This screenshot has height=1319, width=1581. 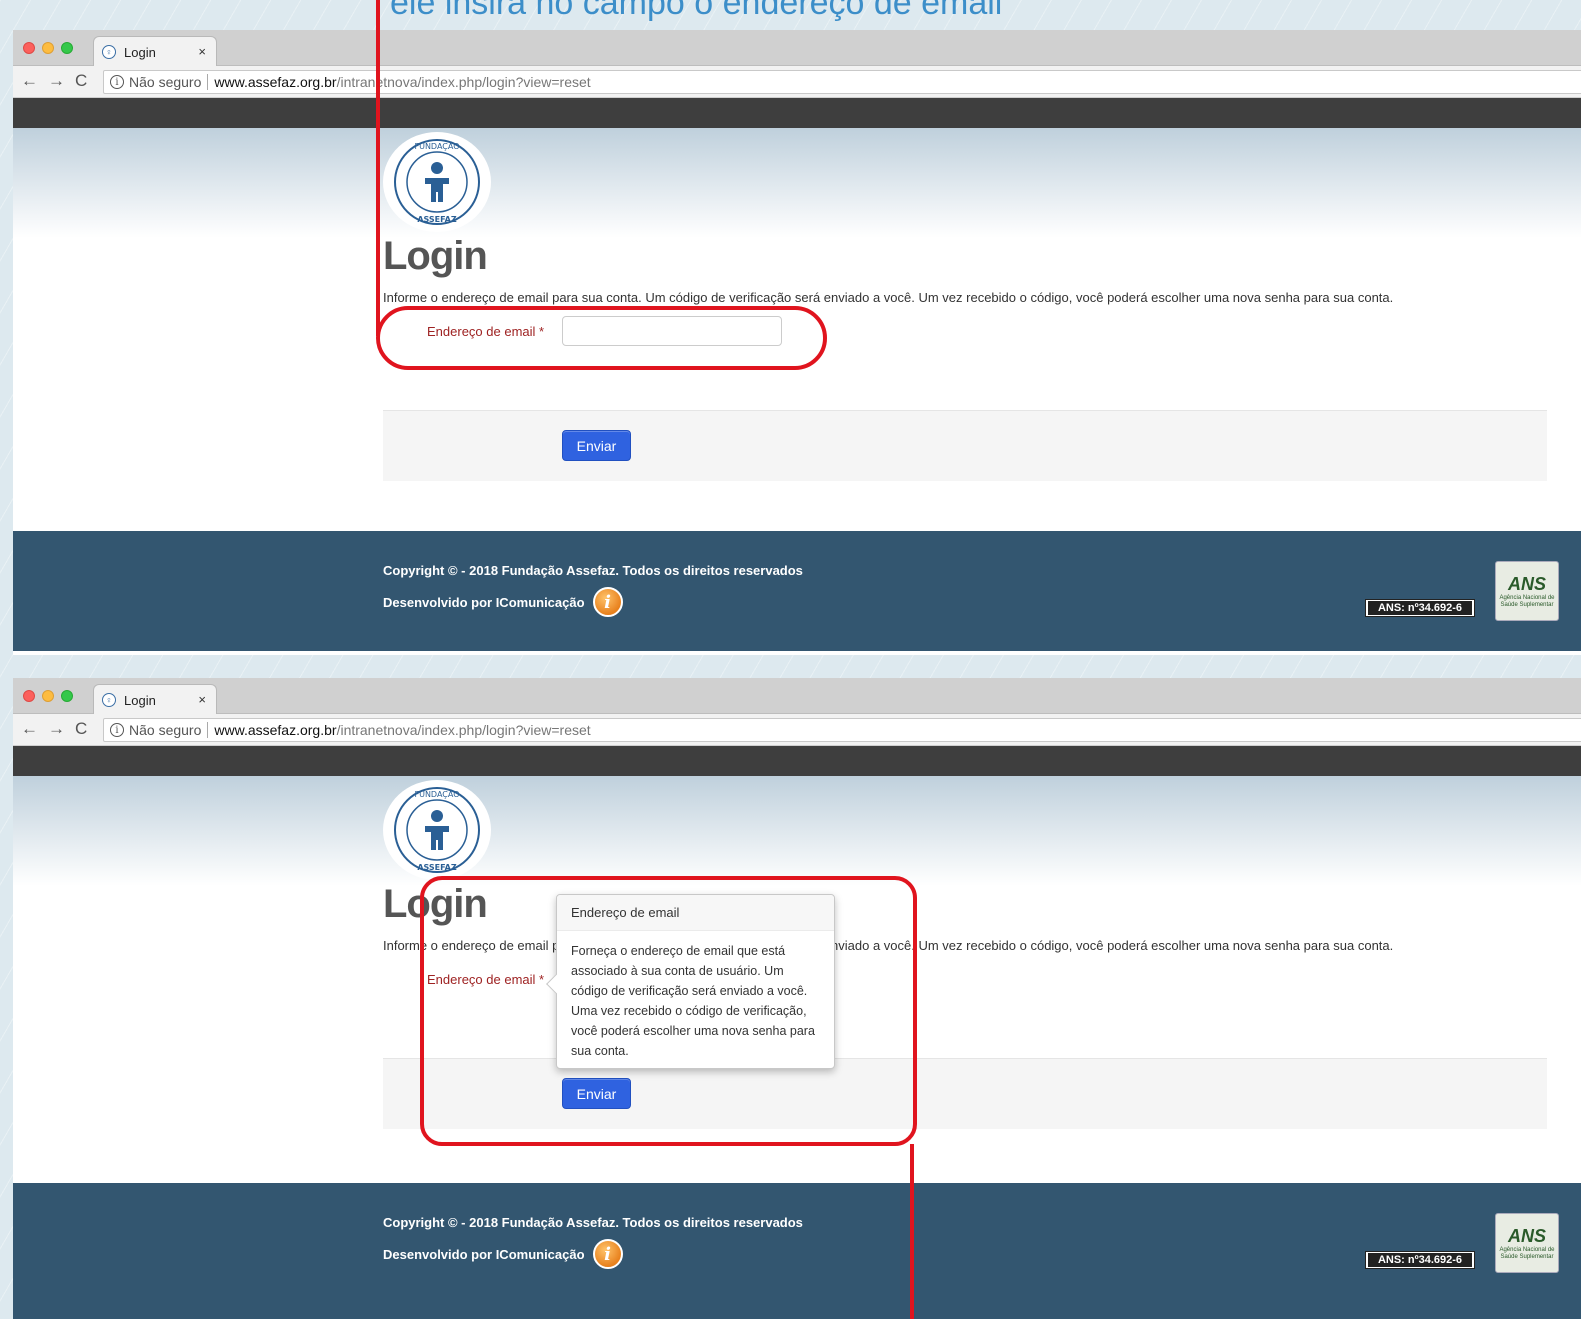 What do you see at coordinates (596, 445) in the screenshot?
I see `submit-button: Enviar` at bounding box center [596, 445].